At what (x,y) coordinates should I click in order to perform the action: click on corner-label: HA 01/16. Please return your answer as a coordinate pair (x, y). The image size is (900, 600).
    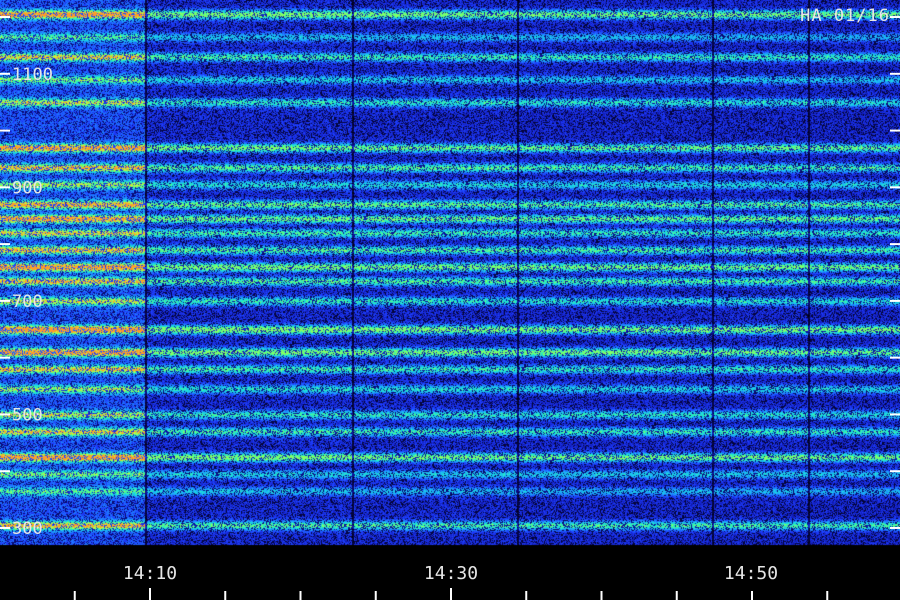
    Looking at the image, I should click on (845, 16).